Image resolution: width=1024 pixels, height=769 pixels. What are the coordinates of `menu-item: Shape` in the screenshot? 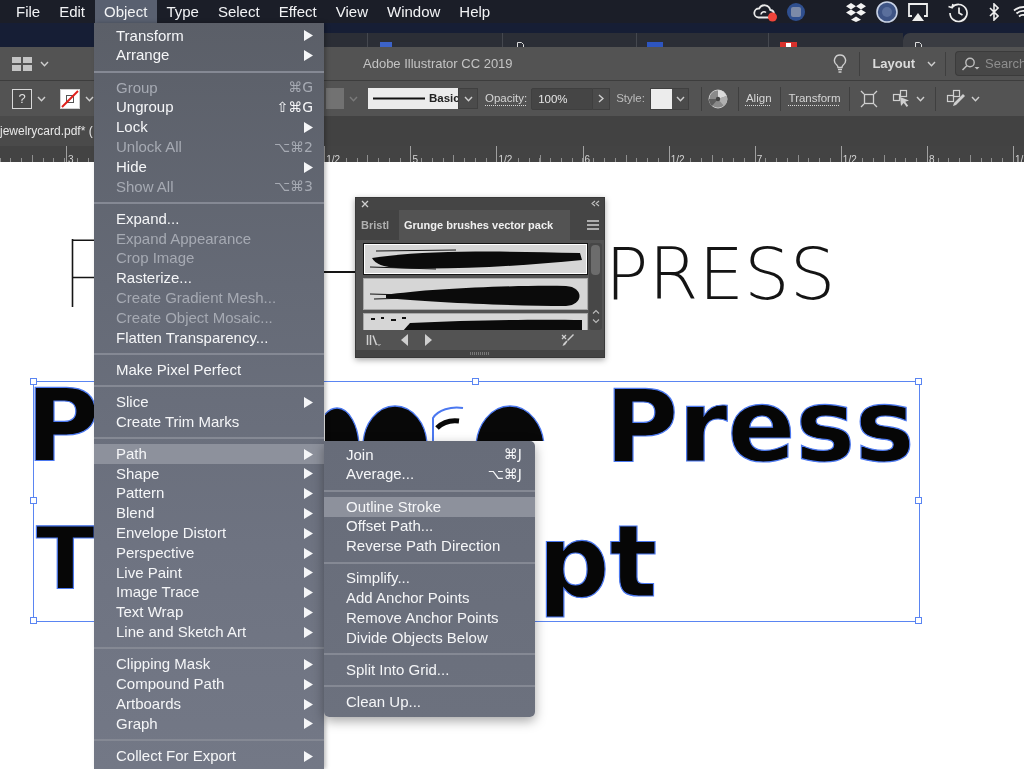 It's located at (209, 474).